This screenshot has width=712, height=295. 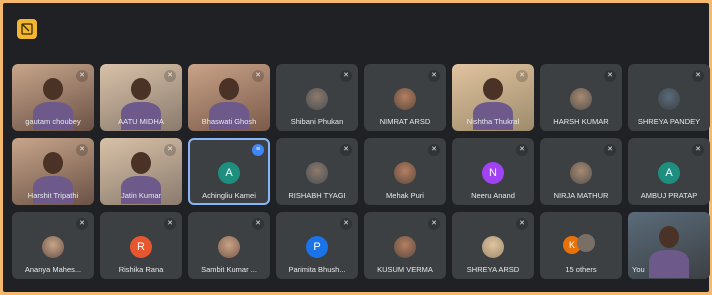 What do you see at coordinates (141, 195) in the screenshot?
I see `participant-name: Jatin Kumar` at bounding box center [141, 195].